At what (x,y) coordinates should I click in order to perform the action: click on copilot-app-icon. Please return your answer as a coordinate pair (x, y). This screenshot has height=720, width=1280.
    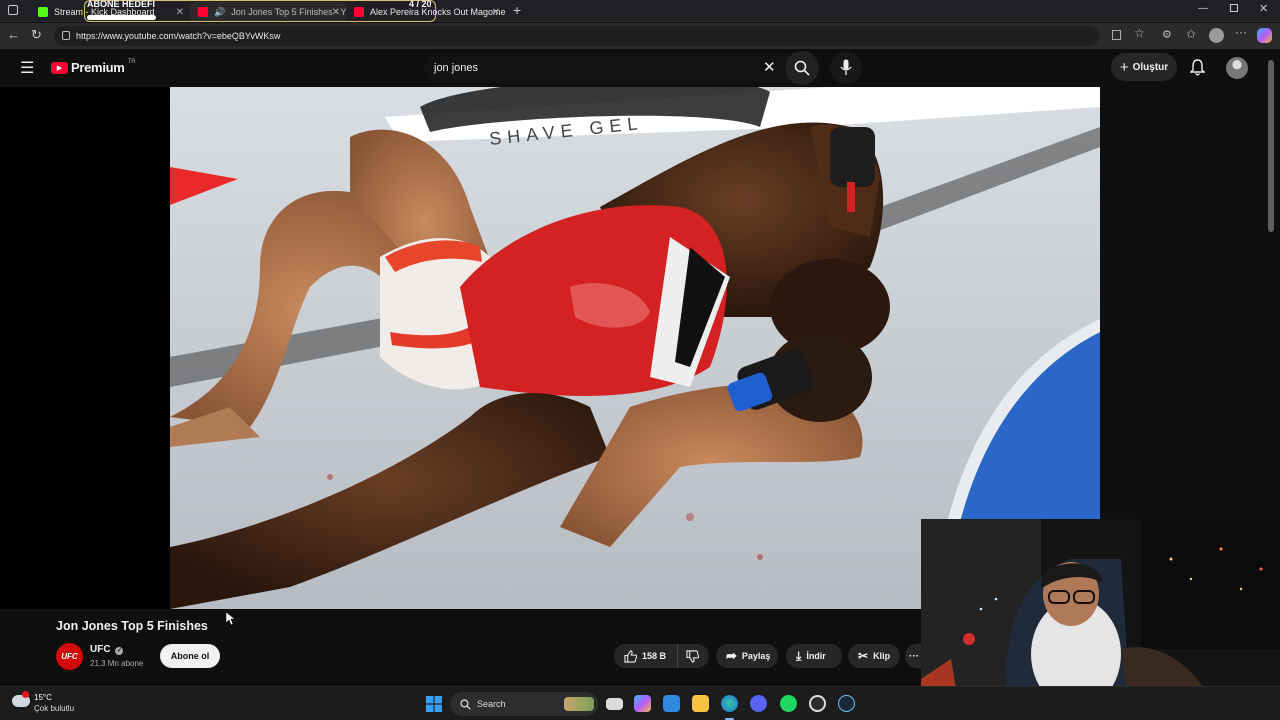
    Looking at the image, I should click on (642, 703).